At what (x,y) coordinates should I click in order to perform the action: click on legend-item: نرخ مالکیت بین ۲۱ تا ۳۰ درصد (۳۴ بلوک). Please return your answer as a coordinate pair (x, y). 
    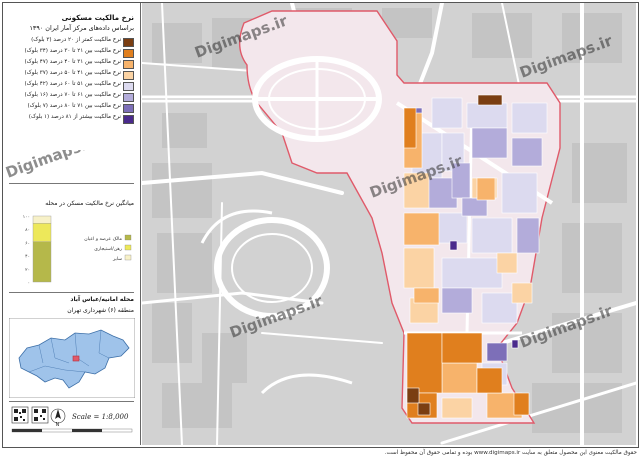
    Looking at the image, I should click on (71, 53).